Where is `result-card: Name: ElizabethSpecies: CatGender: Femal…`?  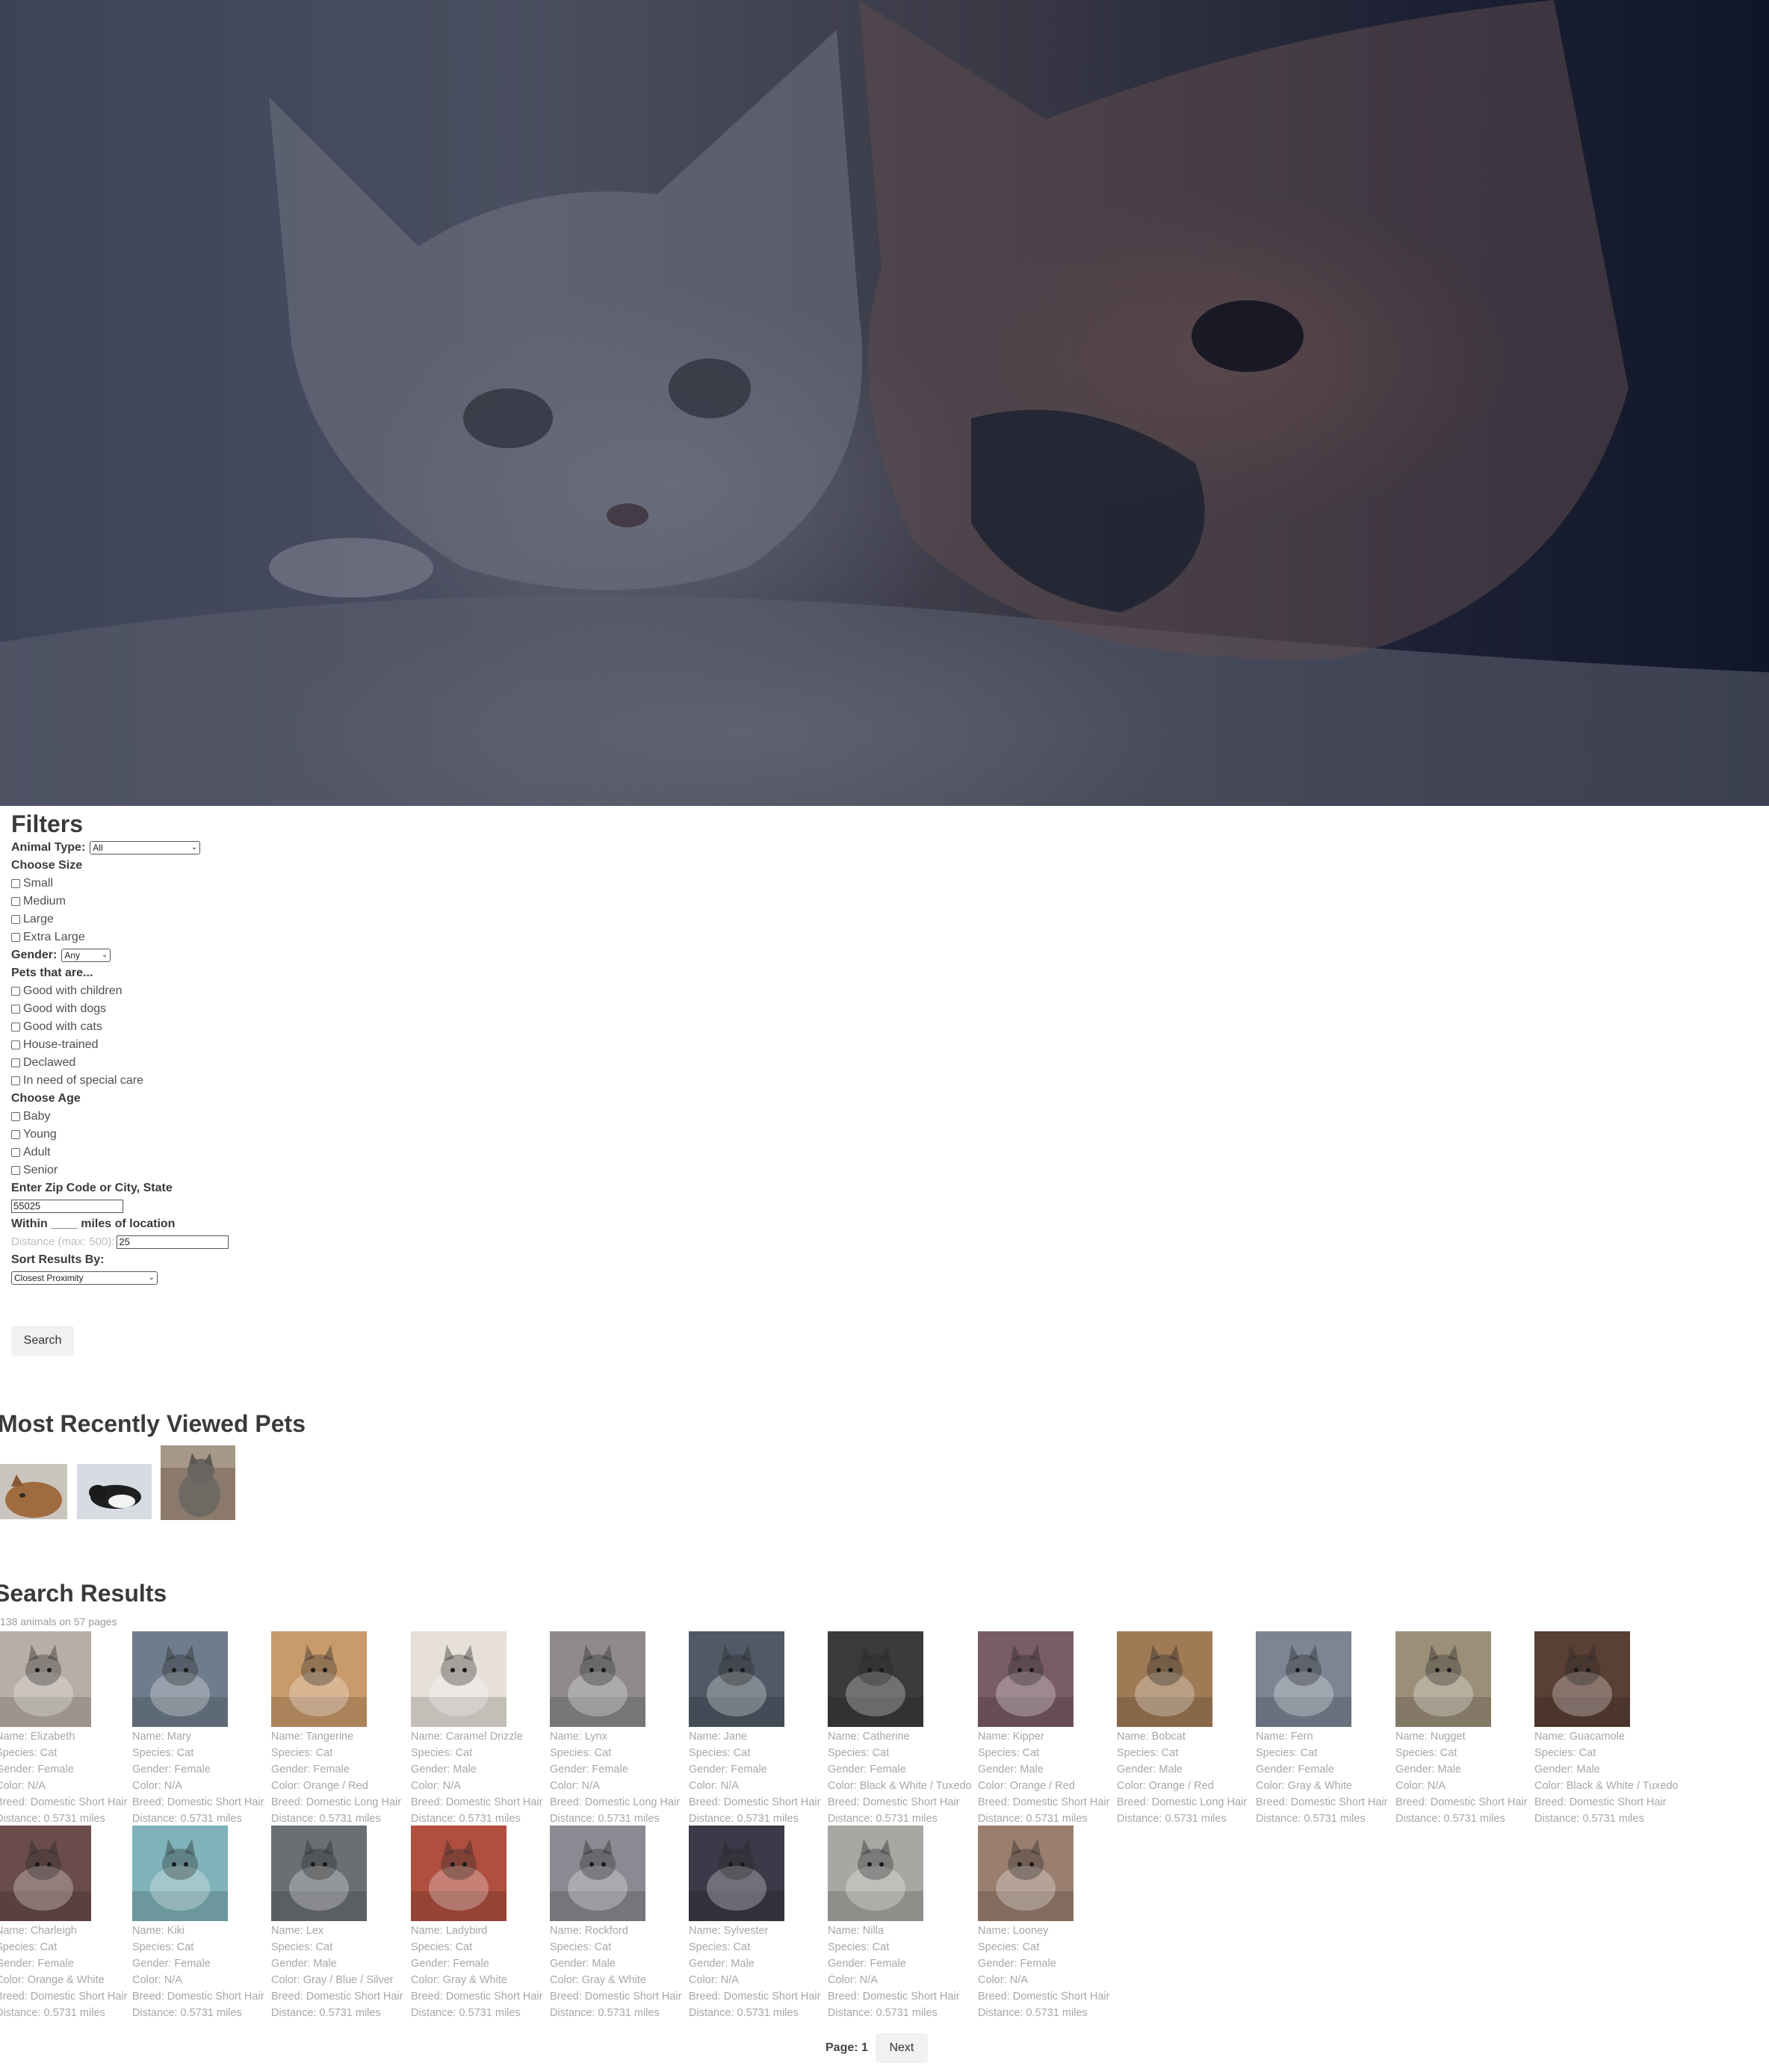 result-card: Name: ElizabethSpecies: CatGender: Femal… is located at coordinates (65, 1729).